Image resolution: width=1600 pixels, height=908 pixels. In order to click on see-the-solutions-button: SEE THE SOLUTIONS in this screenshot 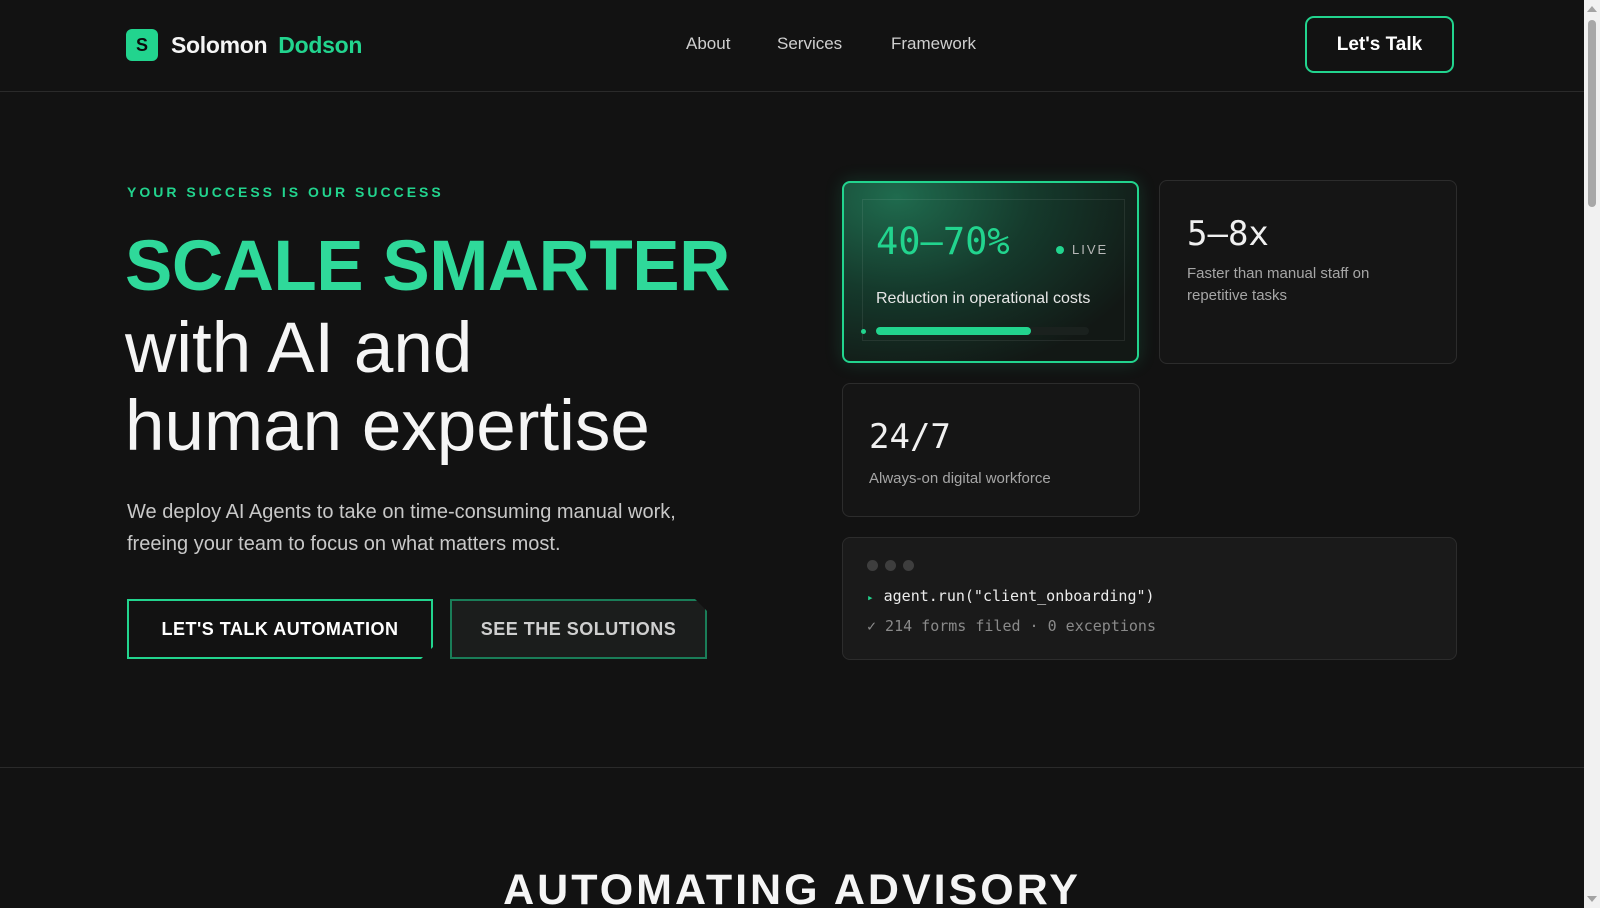, I will do `click(578, 629)`.